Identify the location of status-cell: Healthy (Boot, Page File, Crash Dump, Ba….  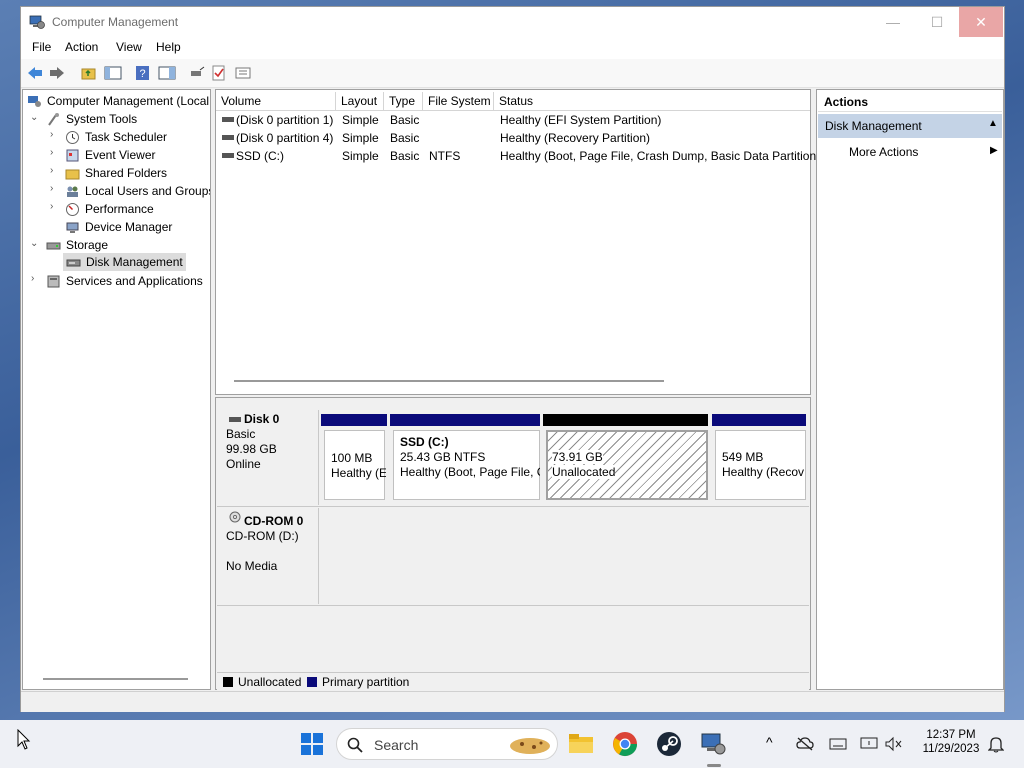
(660, 156).